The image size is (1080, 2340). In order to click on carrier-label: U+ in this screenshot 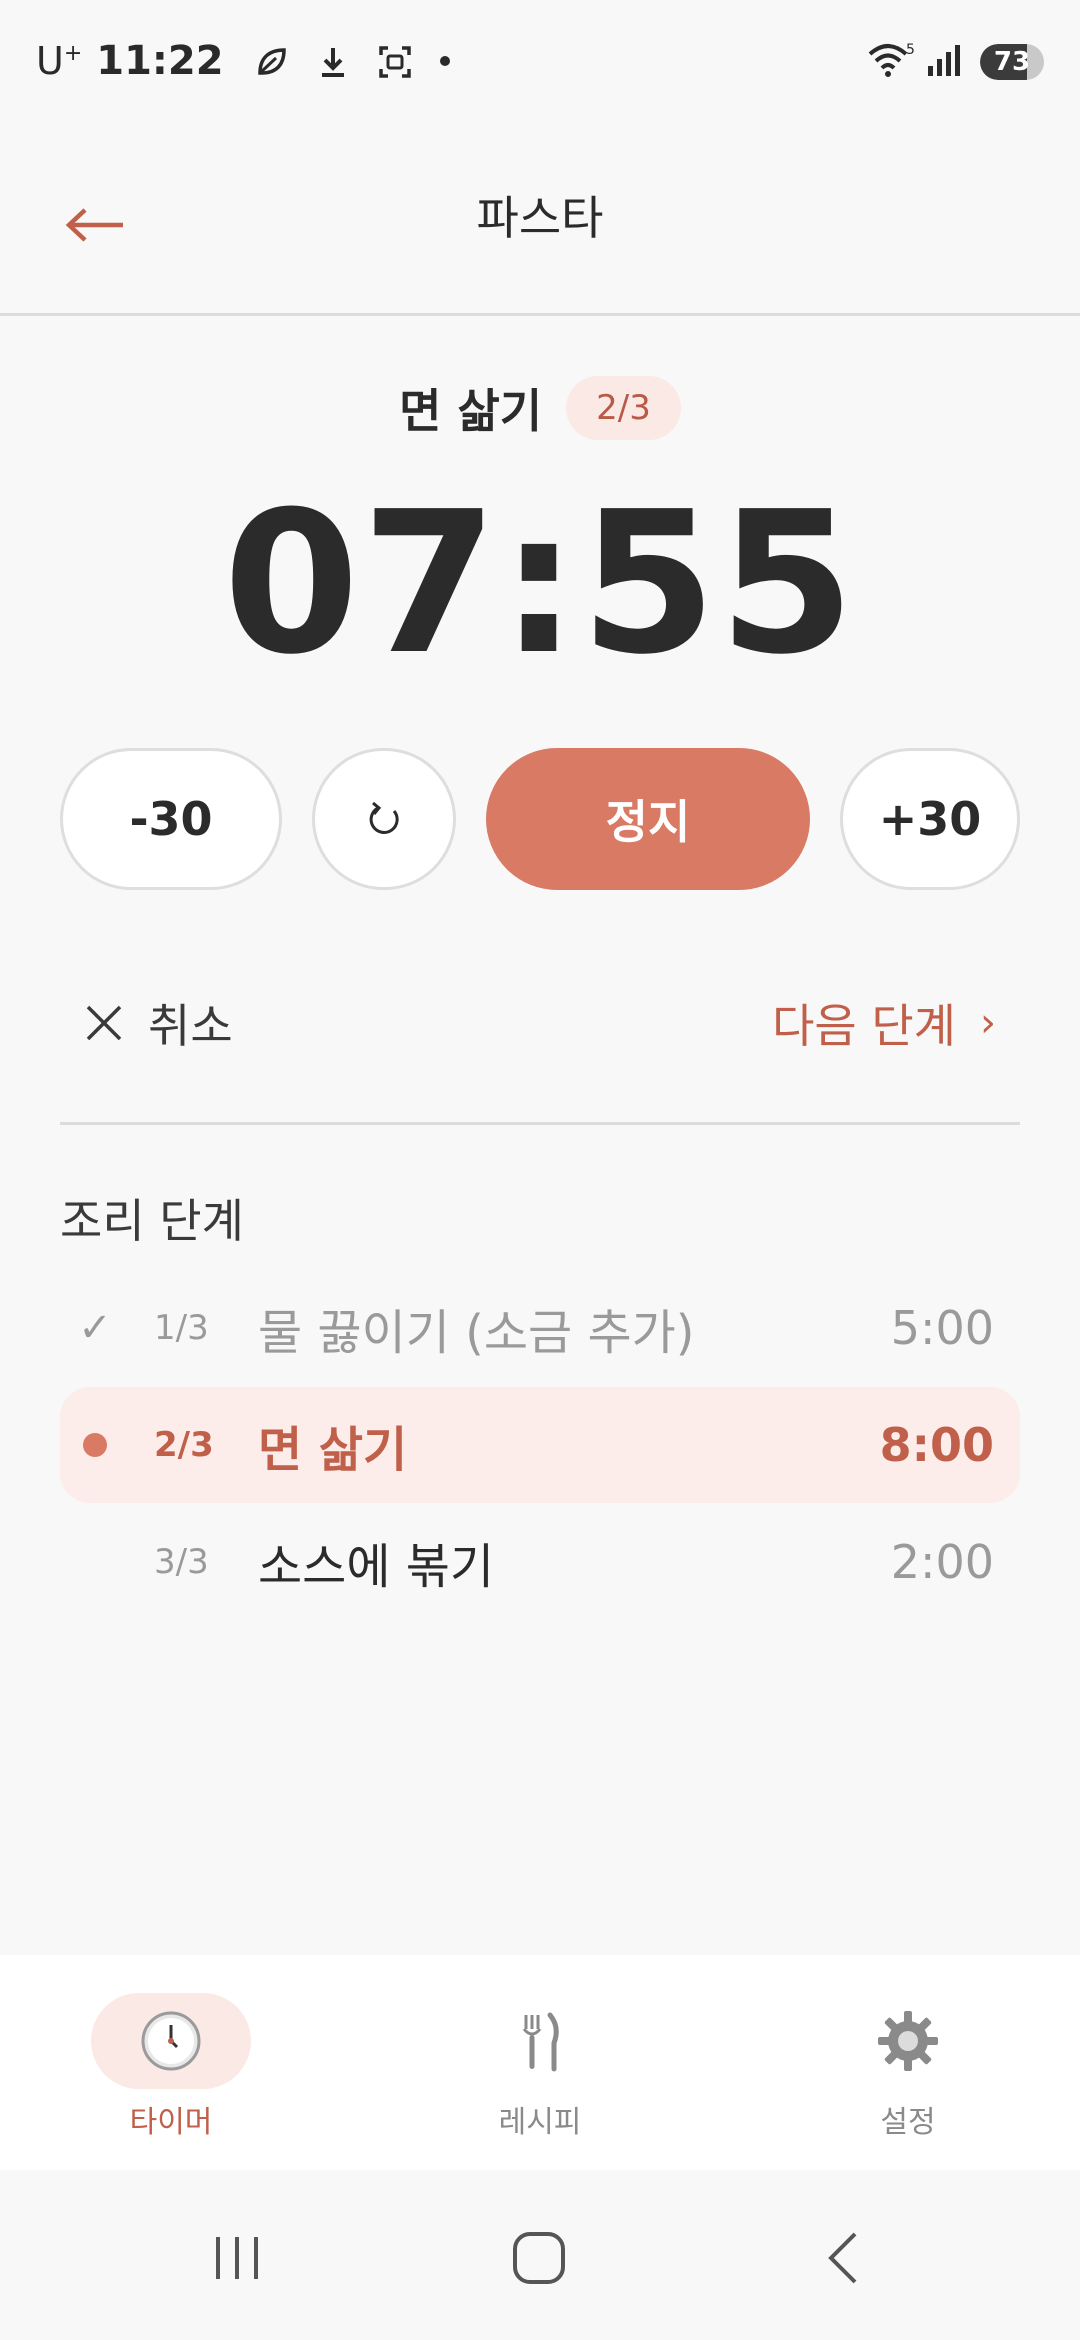, I will do `click(59, 61)`.